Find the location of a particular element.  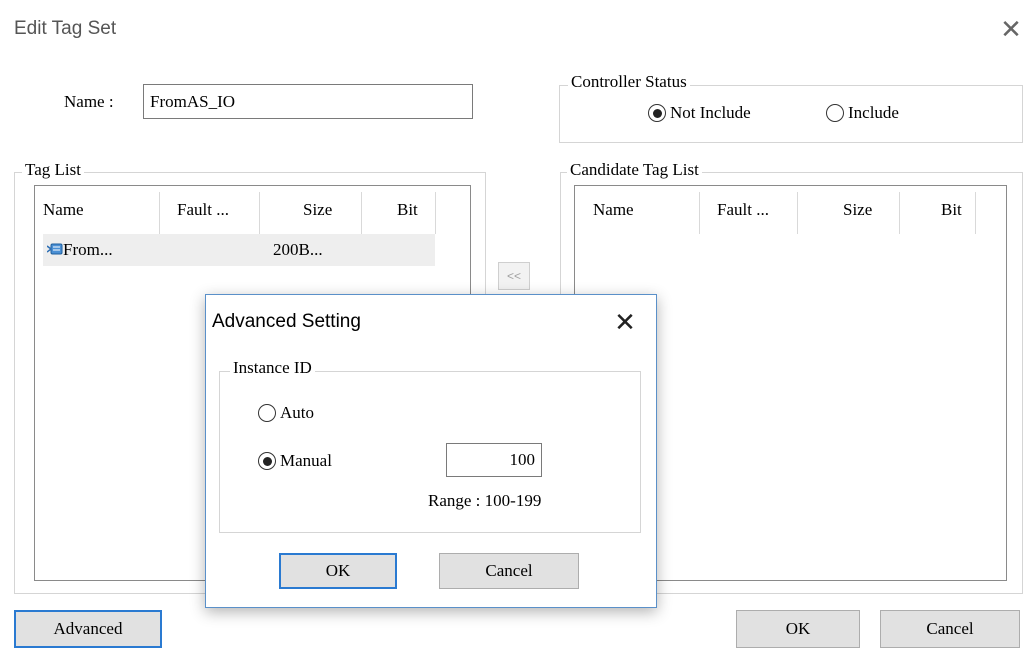

window-title: Edit Tag Set is located at coordinates (65, 28).